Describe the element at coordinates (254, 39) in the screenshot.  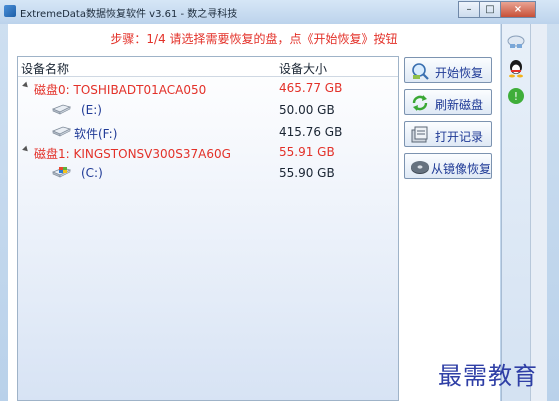
I see `step-instruction: 步骤：1/4 请选择需要恢复的盘，点《开始恢复》按钮` at that location.